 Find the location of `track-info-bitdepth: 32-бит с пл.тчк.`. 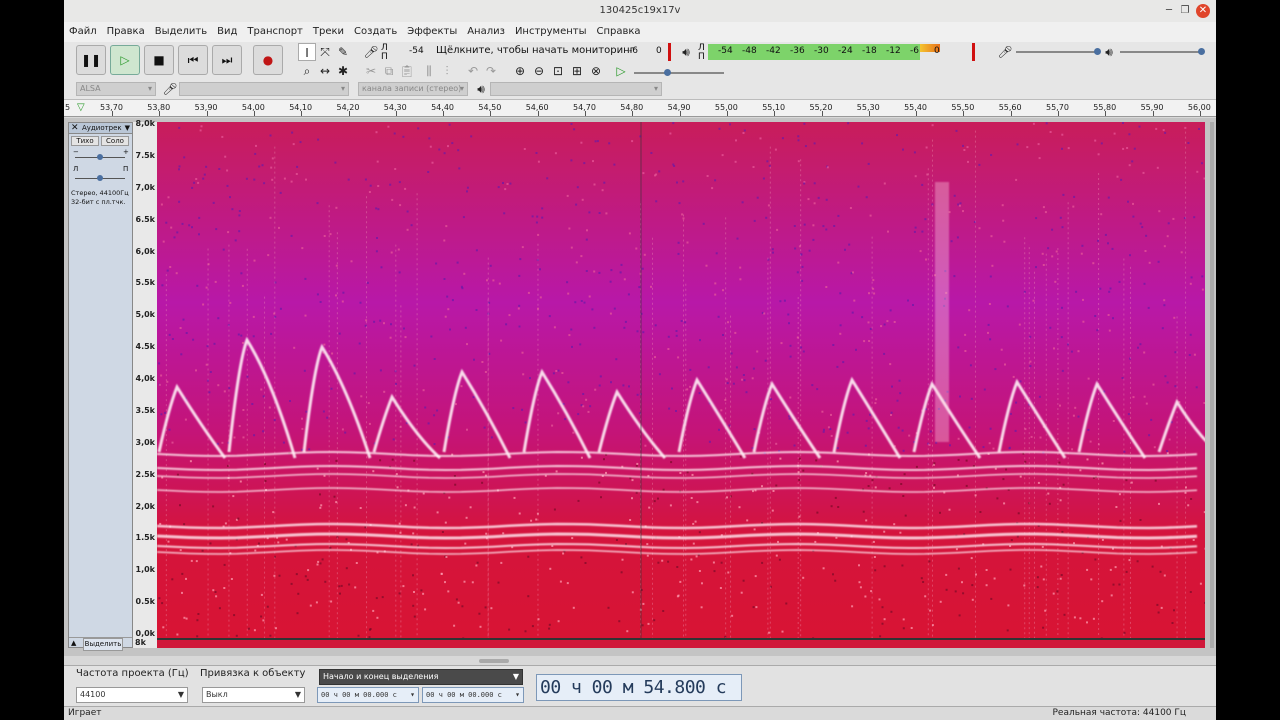

track-info-bitdepth: 32-бит с пл.тчк. is located at coordinates (98, 202).